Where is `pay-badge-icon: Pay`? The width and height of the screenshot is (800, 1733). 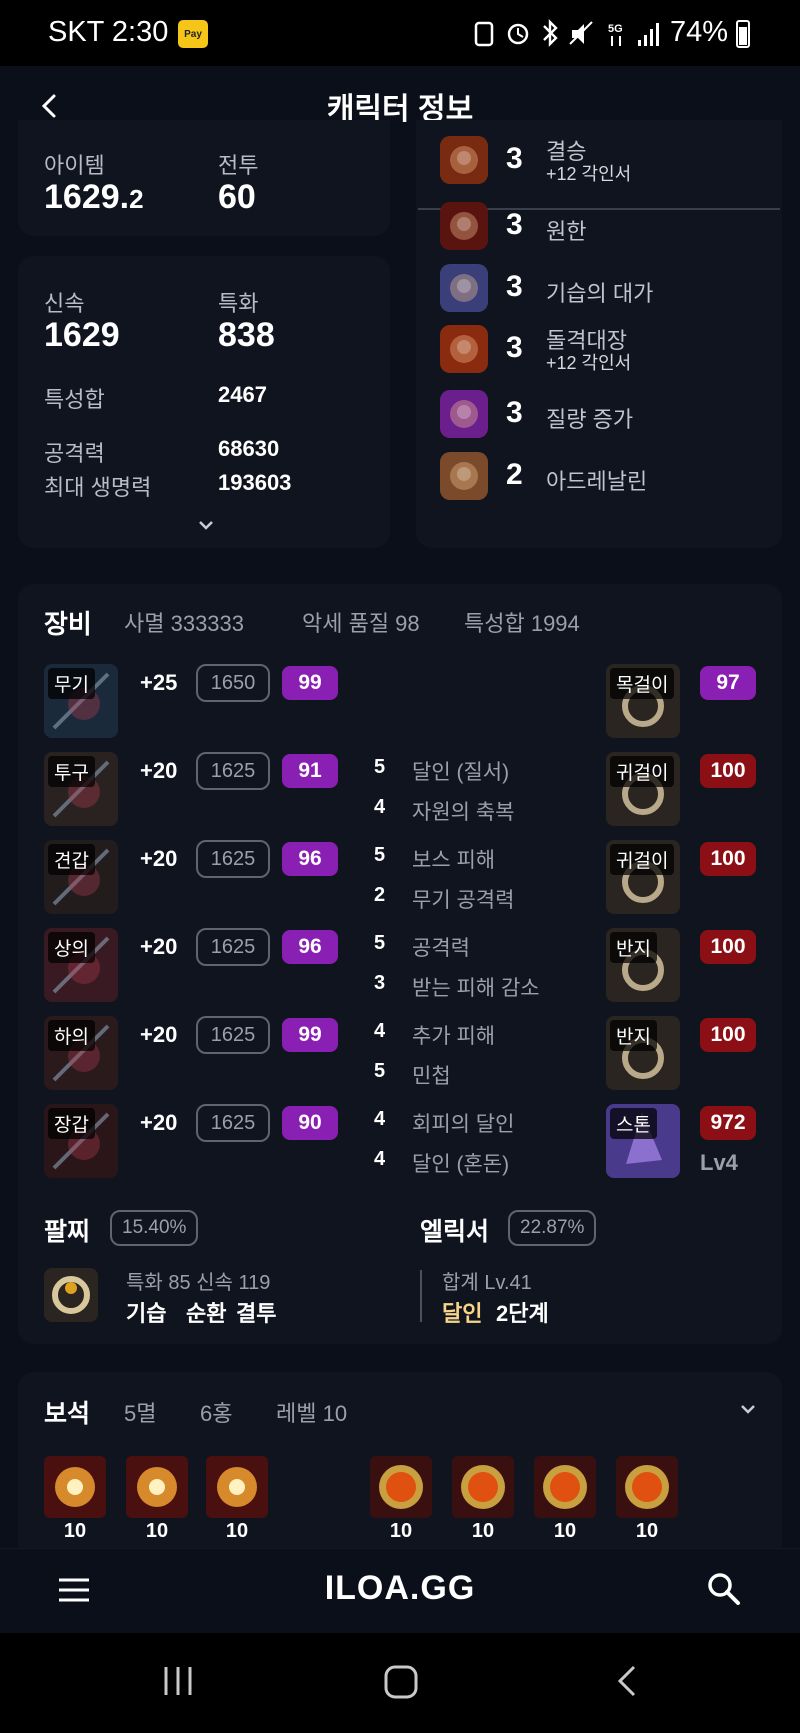 pay-badge-icon: Pay is located at coordinates (193, 34).